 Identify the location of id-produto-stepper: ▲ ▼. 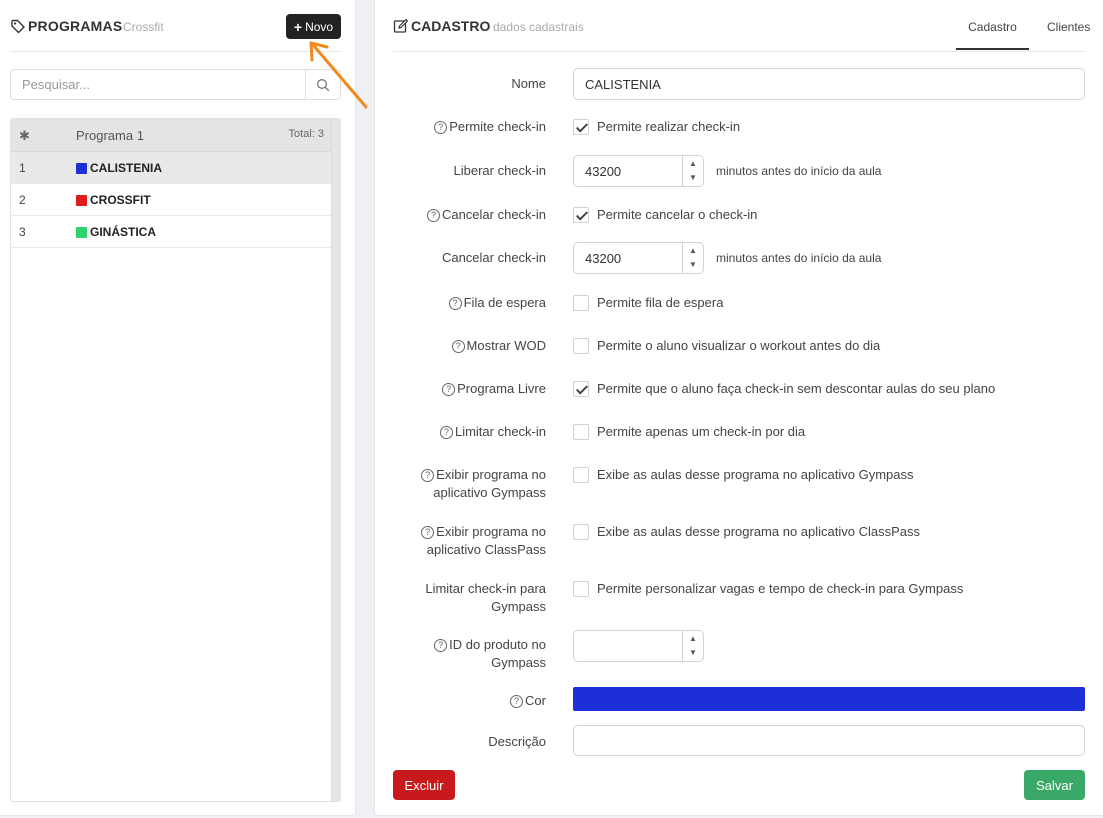
(638, 646).